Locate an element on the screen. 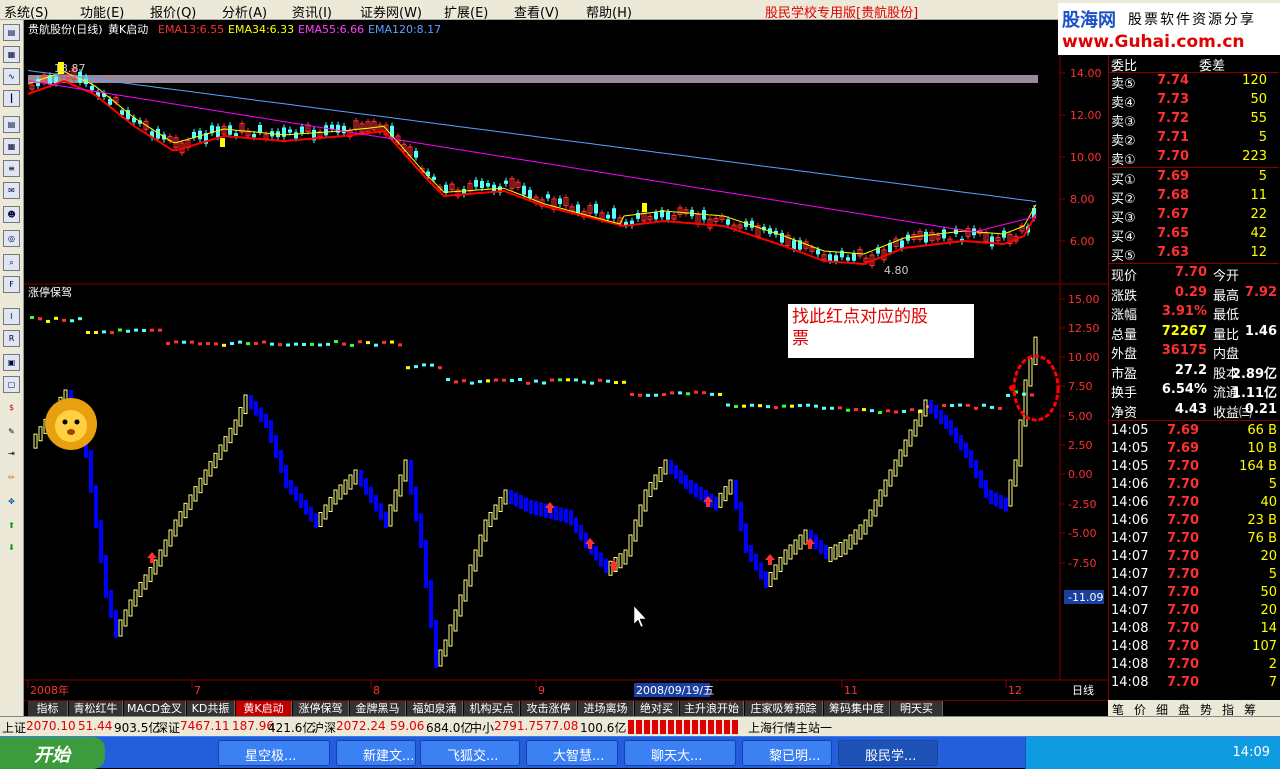 The width and height of the screenshot is (1280, 769). f10-icon: F is located at coordinates (11, 284).